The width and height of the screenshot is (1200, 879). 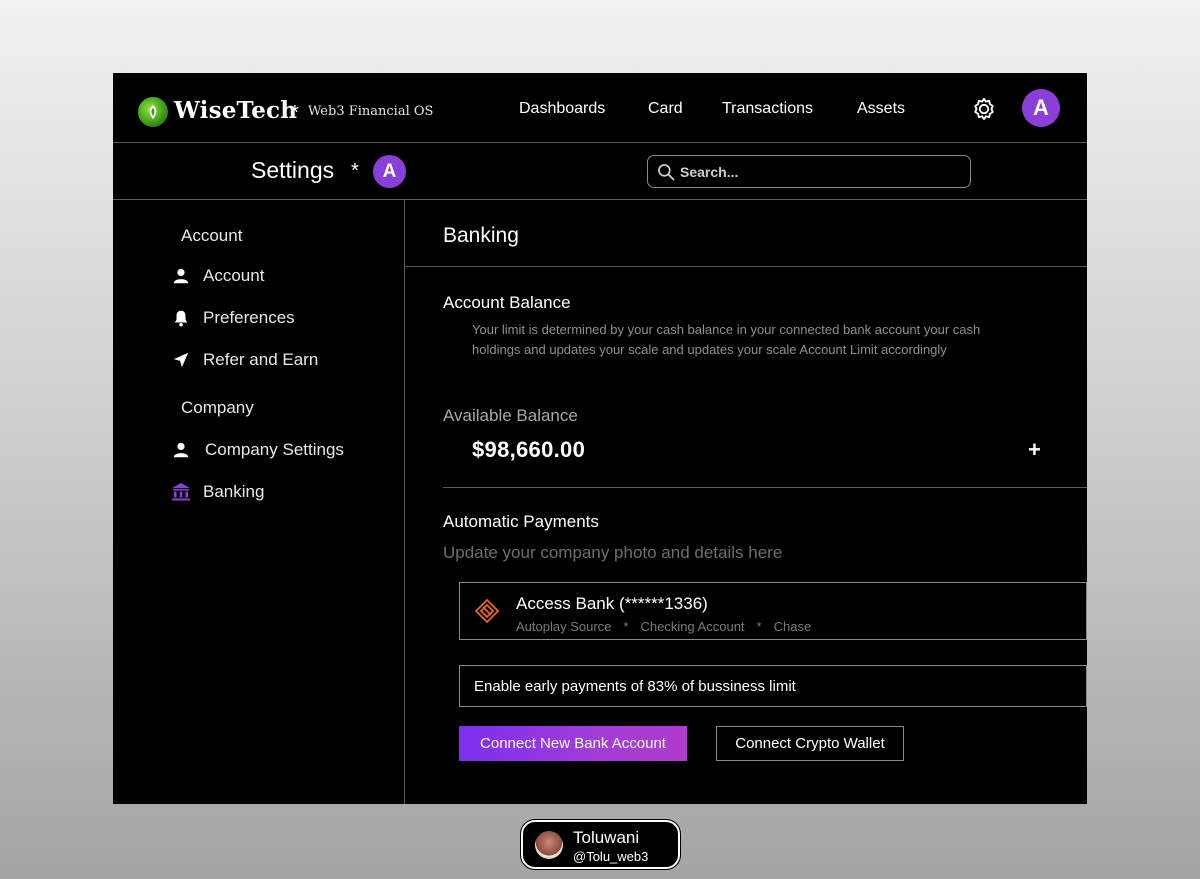 What do you see at coordinates (293, 170) in the screenshot?
I see `page-title: Settings` at bounding box center [293, 170].